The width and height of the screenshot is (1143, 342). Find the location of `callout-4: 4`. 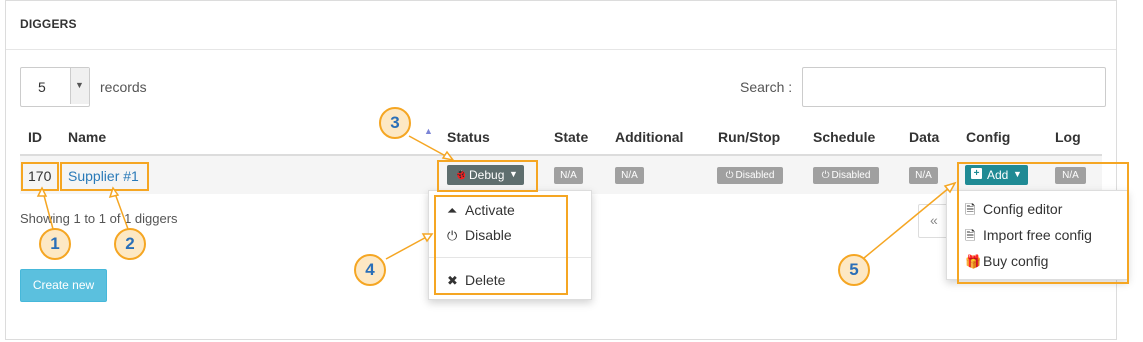

callout-4: 4 is located at coordinates (370, 270).